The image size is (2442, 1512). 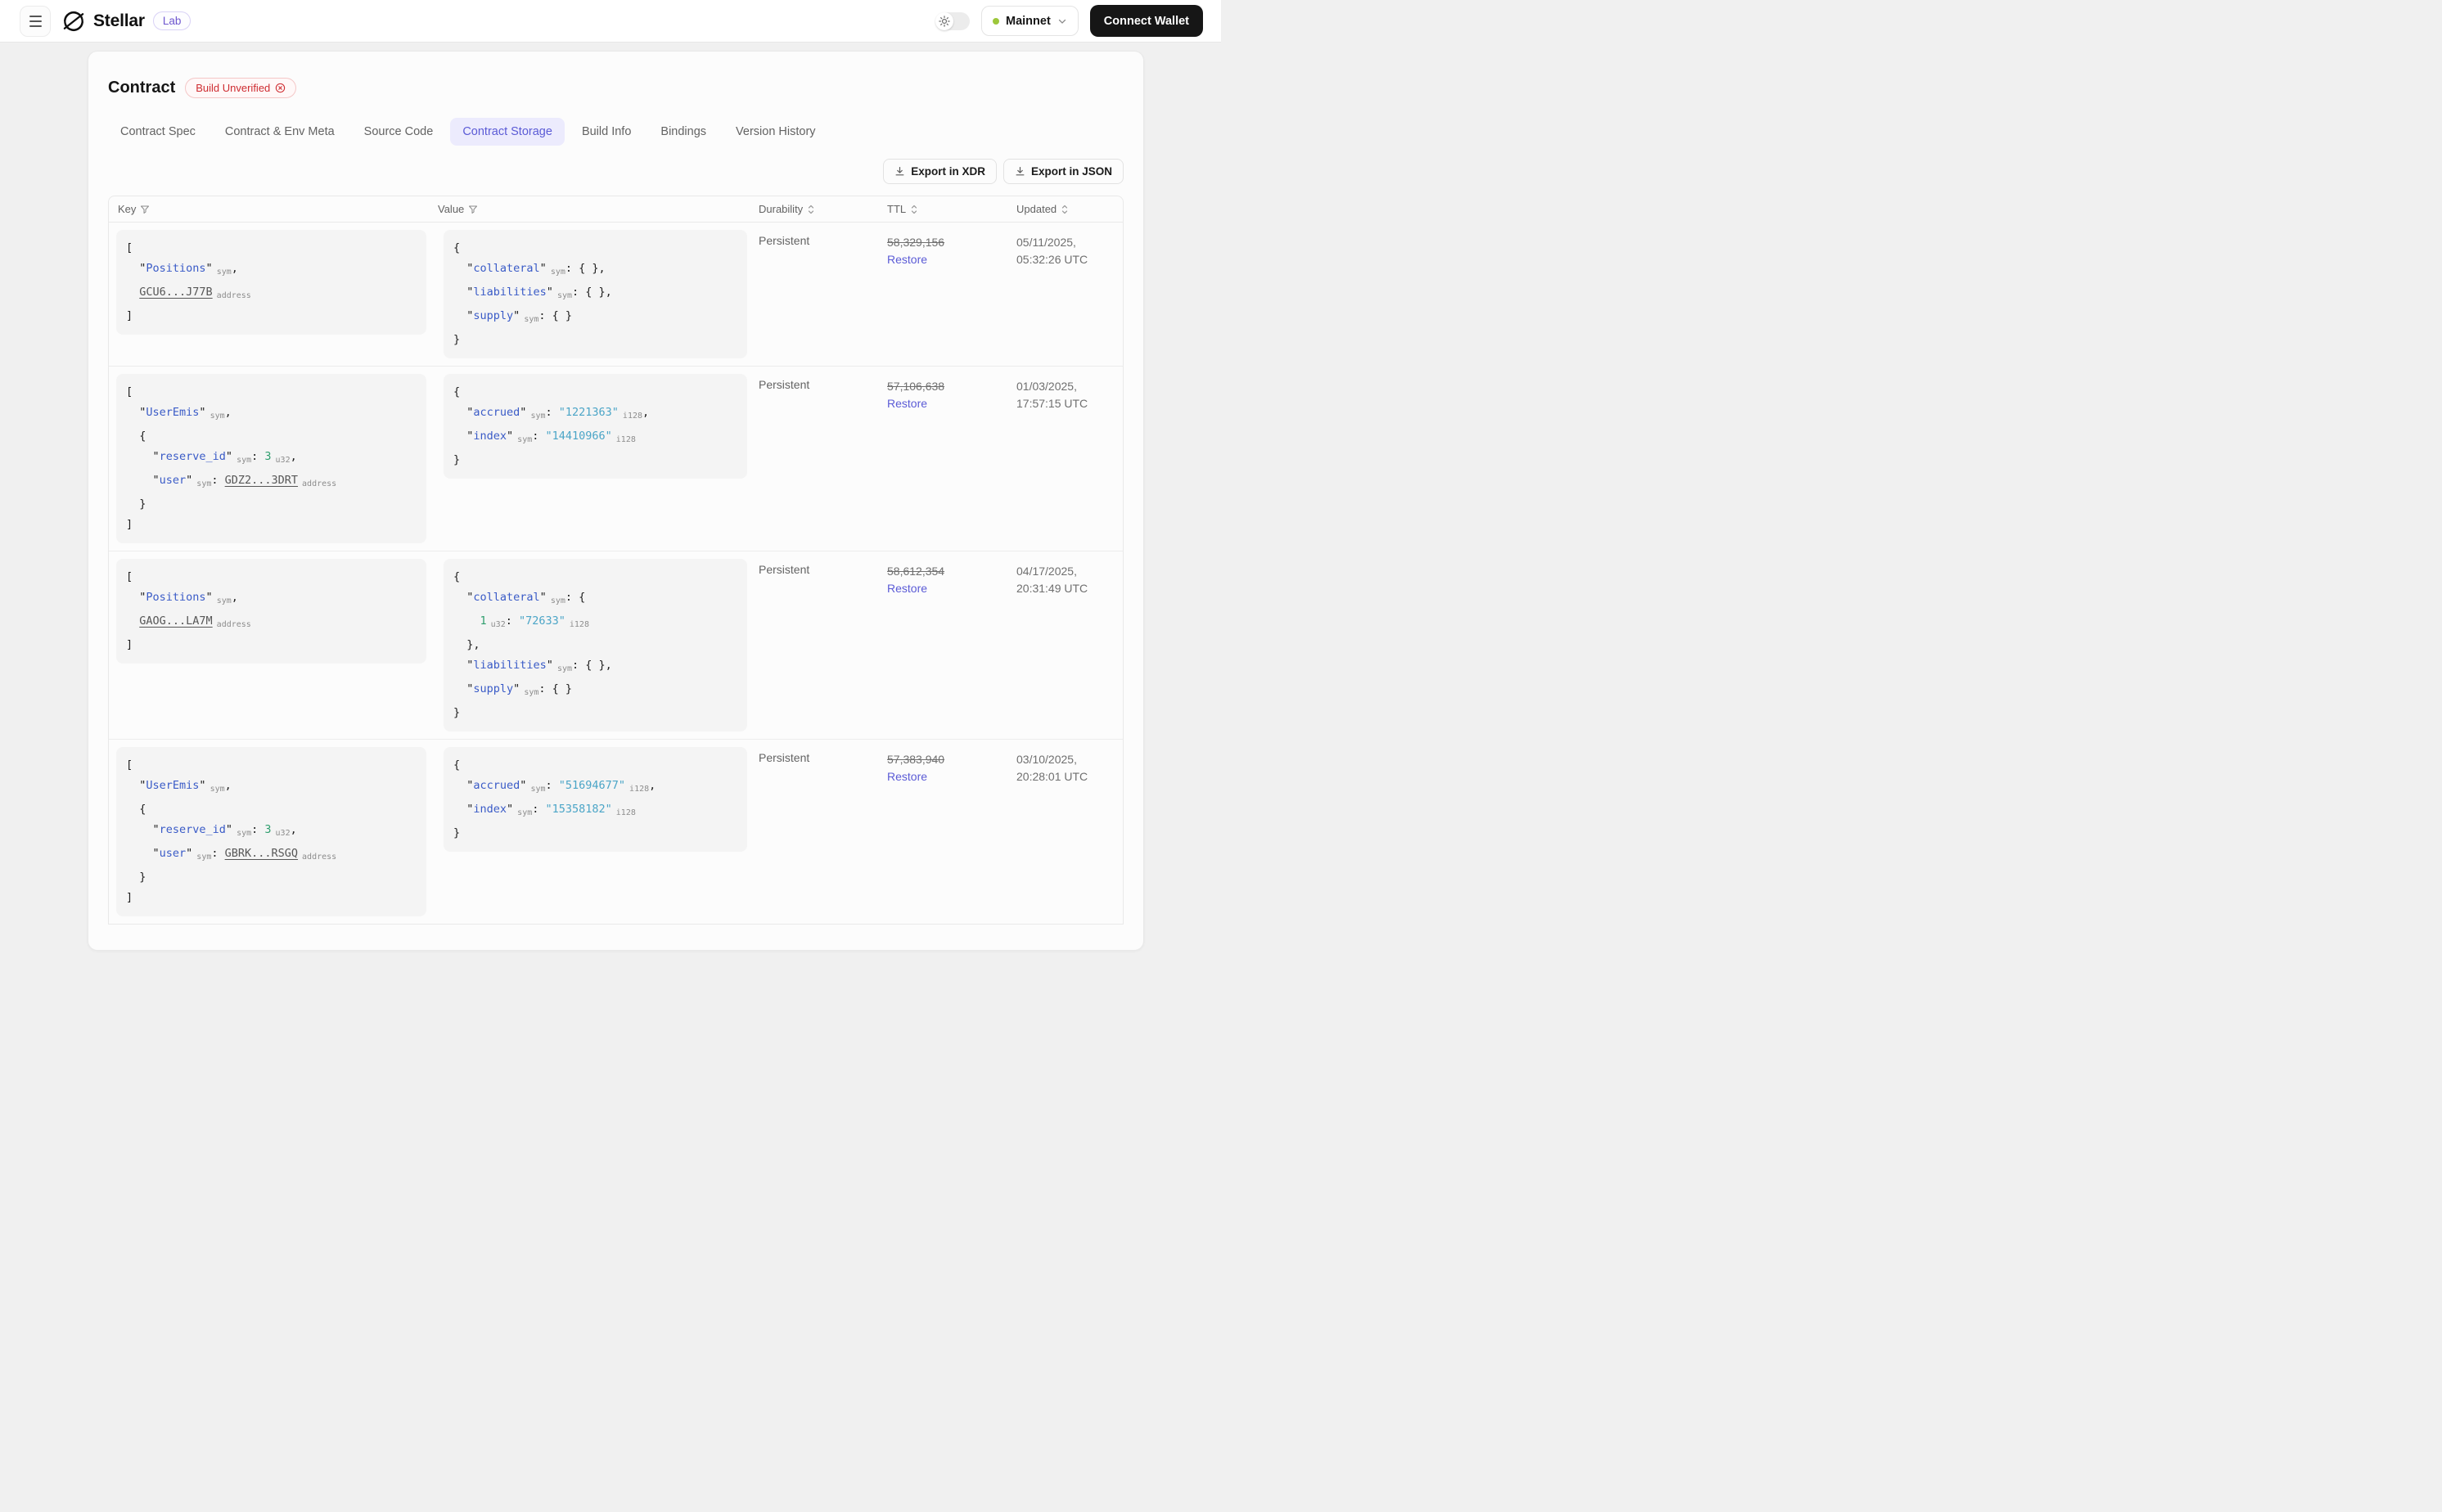 What do you see at coordinates (950, 209) in the screenshot?
I see `column-header-ttl: TTL` at bounding box center [950, 209].